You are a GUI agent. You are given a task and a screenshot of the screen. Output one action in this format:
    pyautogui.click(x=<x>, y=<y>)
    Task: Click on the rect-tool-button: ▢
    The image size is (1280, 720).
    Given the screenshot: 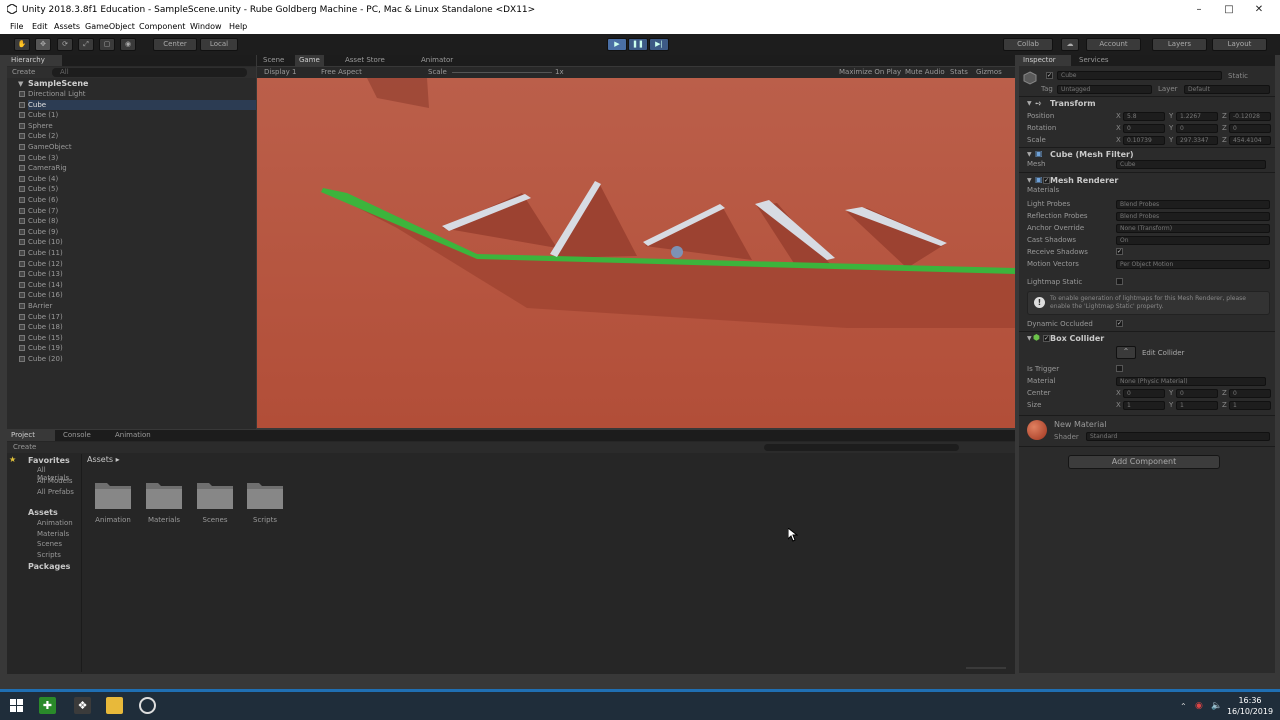 What is the action you would take?
    pyautogui.click(x=107, y=44)
    